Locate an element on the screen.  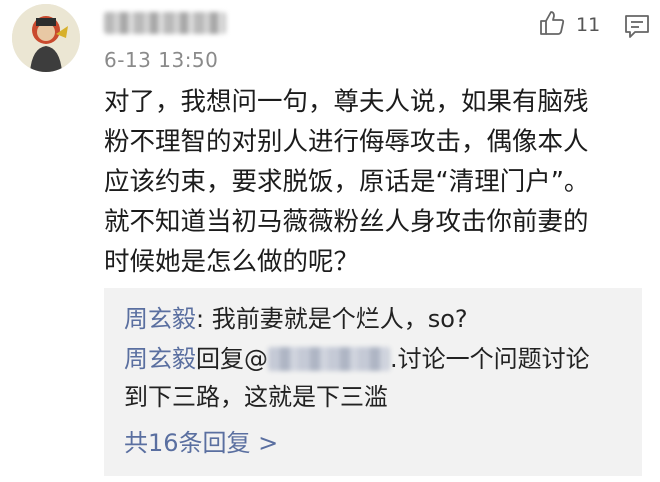
mention-redacted is located at coordinates (329, 359).